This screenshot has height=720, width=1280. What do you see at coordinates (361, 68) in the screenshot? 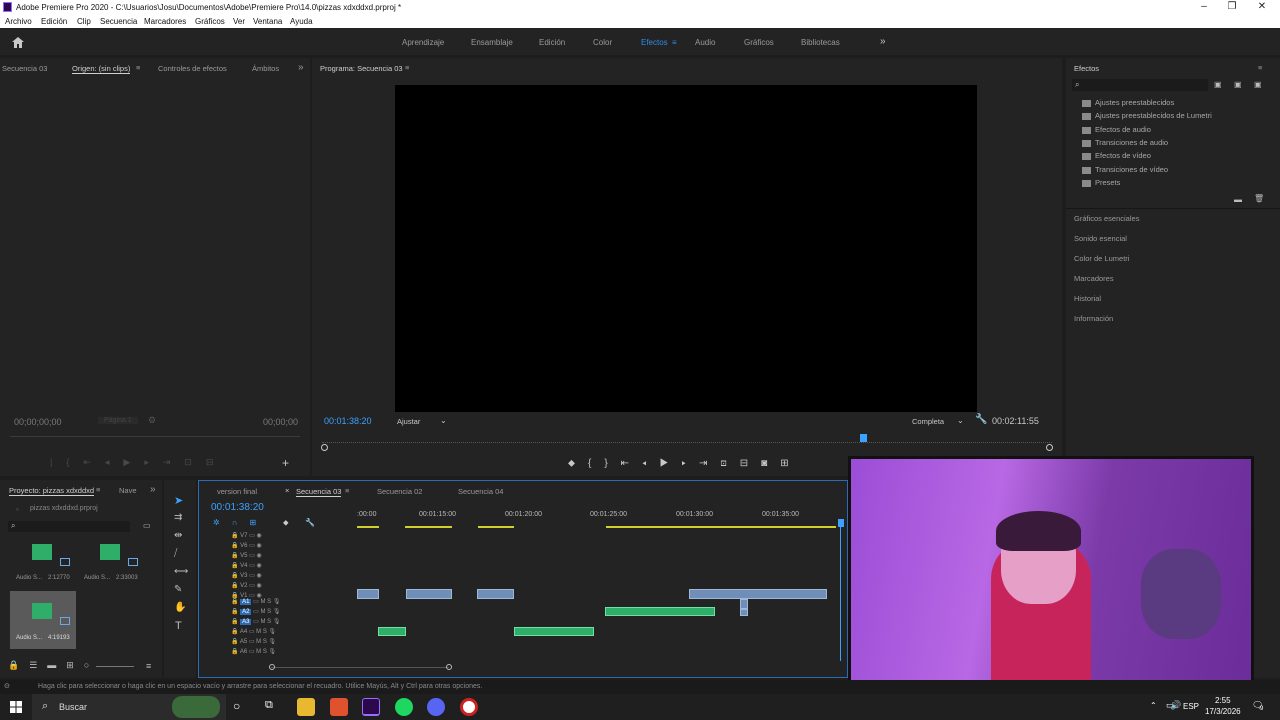
I see `program-title: Programa: Secuencia 03` at bounding box center [361, 68].